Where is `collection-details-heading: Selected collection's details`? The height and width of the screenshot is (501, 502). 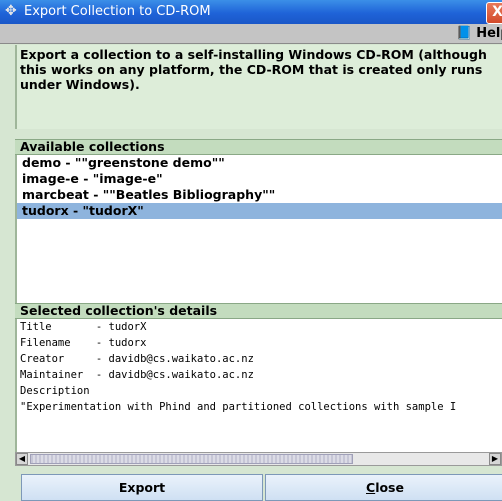
collection-details-heading: Selected collection's details is located at coordinates (258, 311).